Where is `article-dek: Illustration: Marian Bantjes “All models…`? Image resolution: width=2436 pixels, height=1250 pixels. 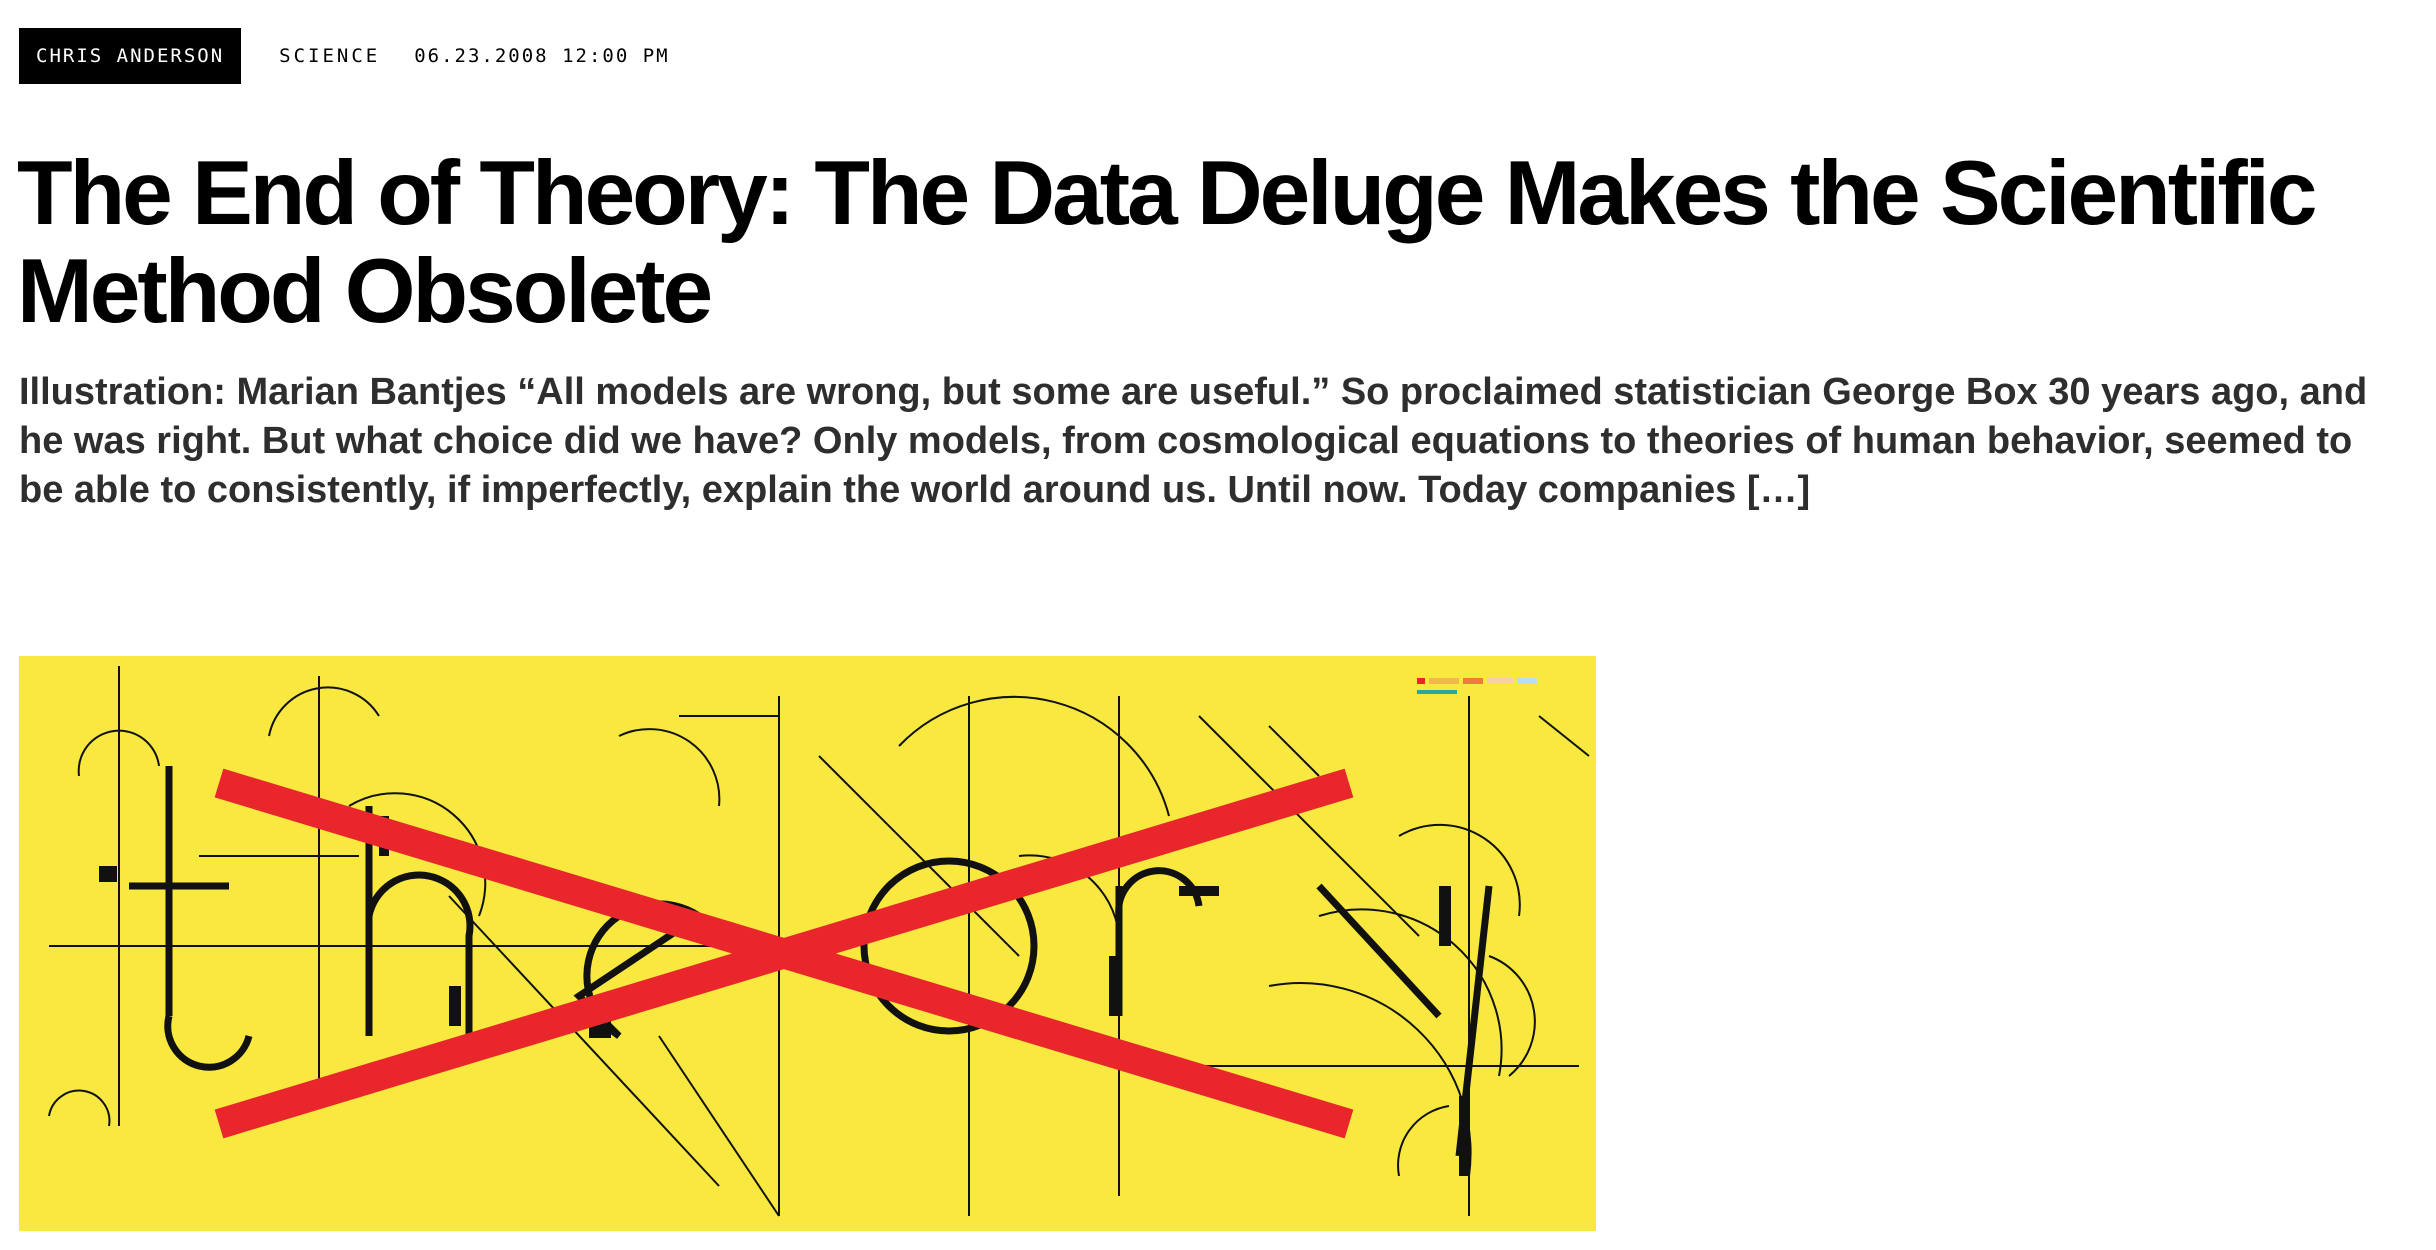
article-dek: Illustration: Marian Bantjes “All models… is located at coordinates (1193, 441).